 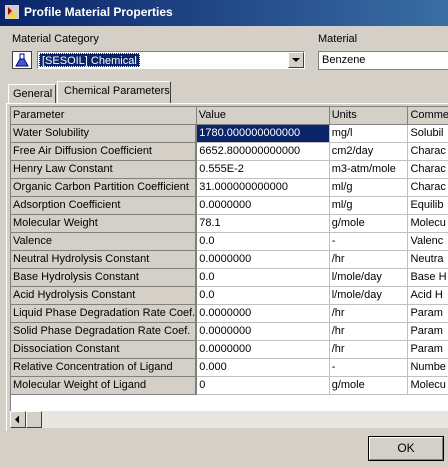 I want to click on table-row: Molecular Weight of Ligand 0 g/mole Molecu, so click(x=229, y=385).